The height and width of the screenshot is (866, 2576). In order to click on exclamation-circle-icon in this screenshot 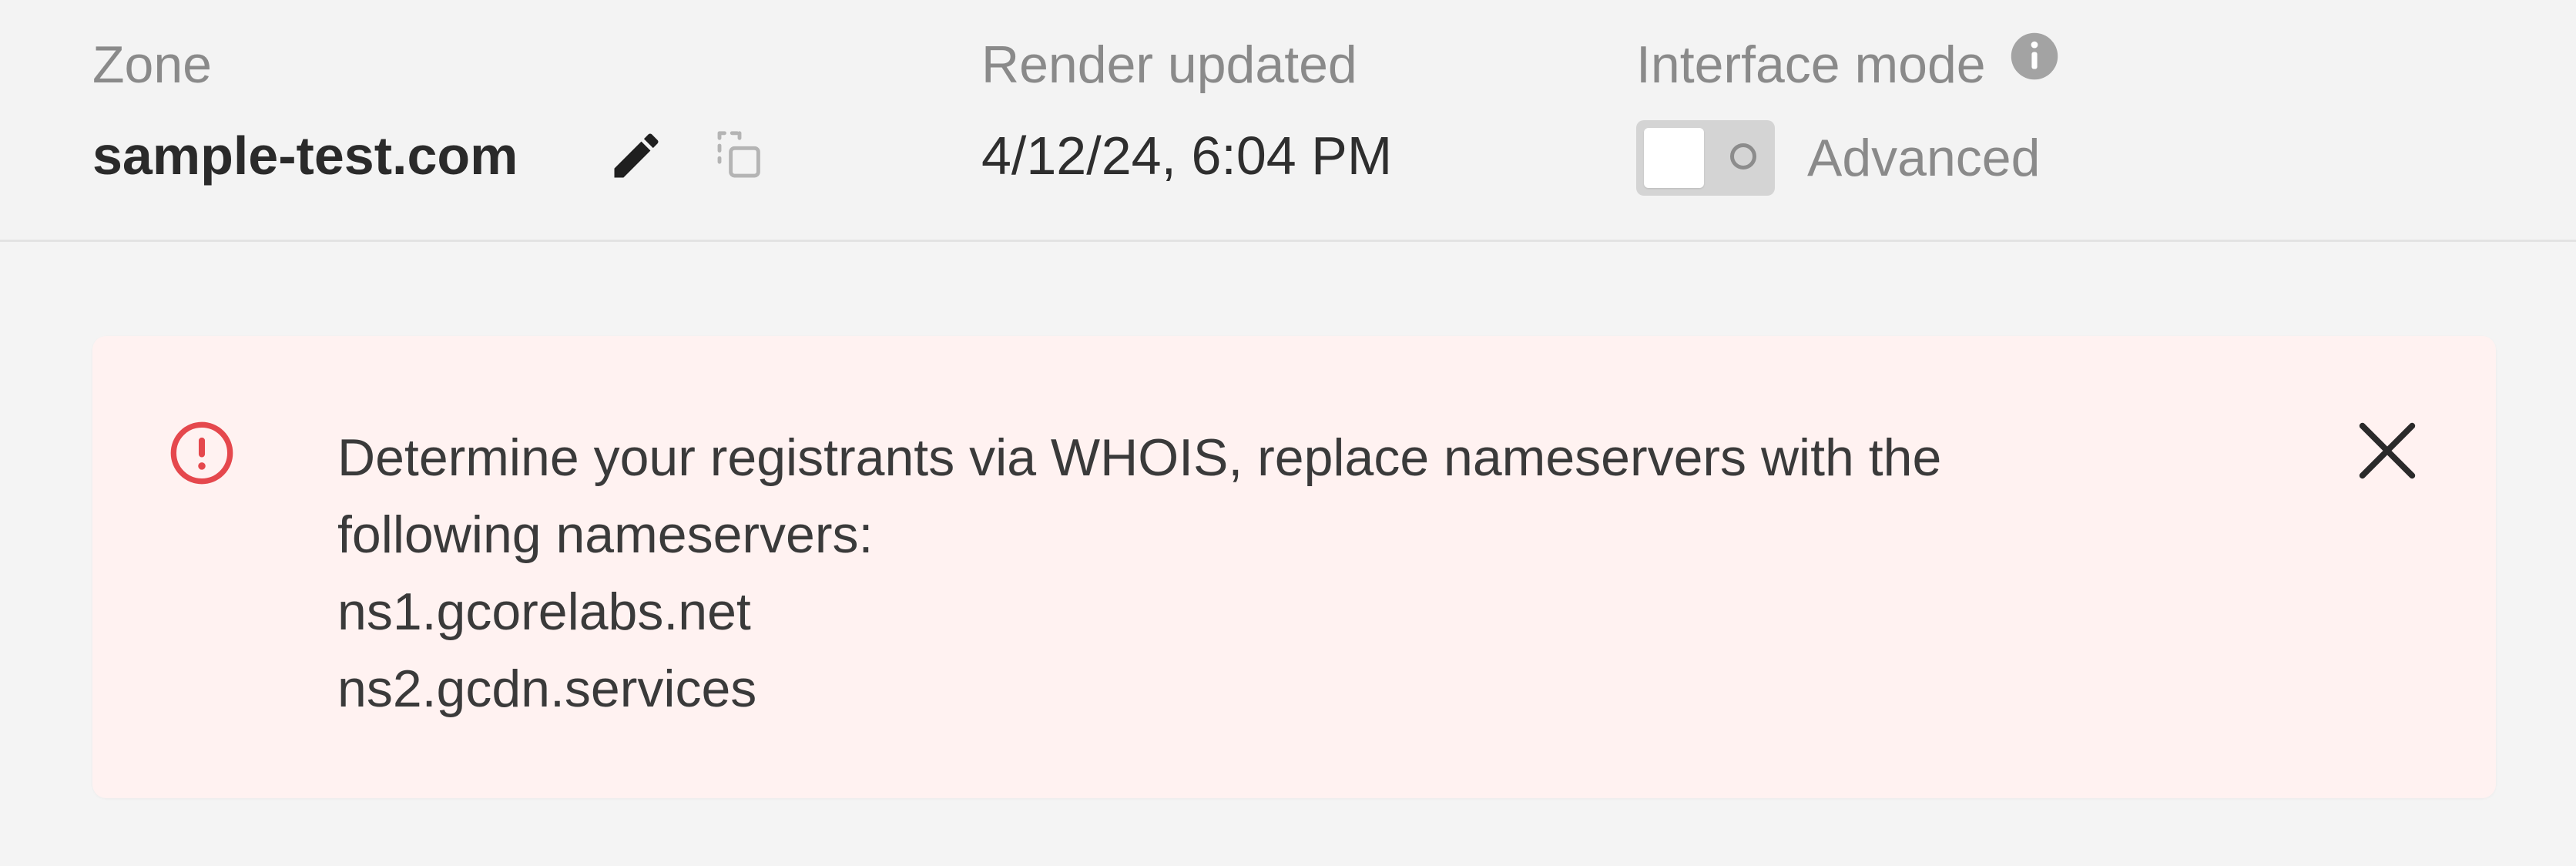, I will do `click(201, 453)`.